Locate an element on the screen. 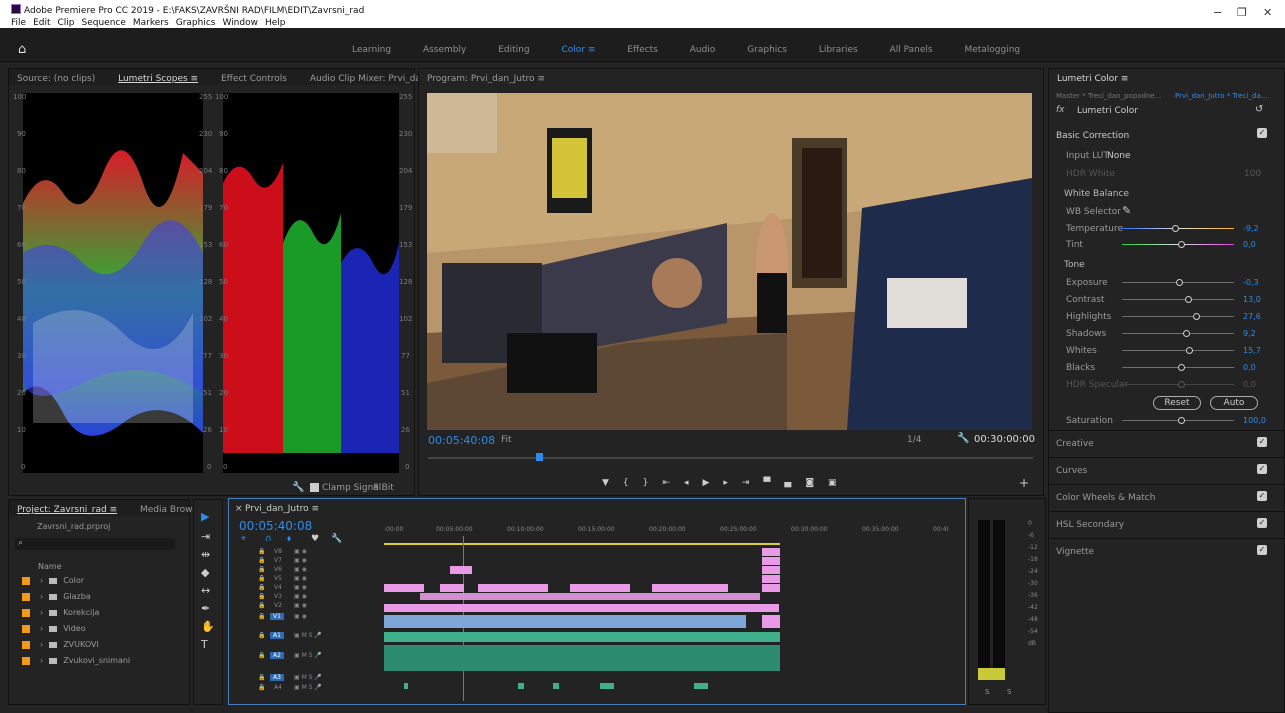 This screenshot has width=1285, height=713. section-color-wheels: Color Wheels & Match is located at coordinates (1166, 497).